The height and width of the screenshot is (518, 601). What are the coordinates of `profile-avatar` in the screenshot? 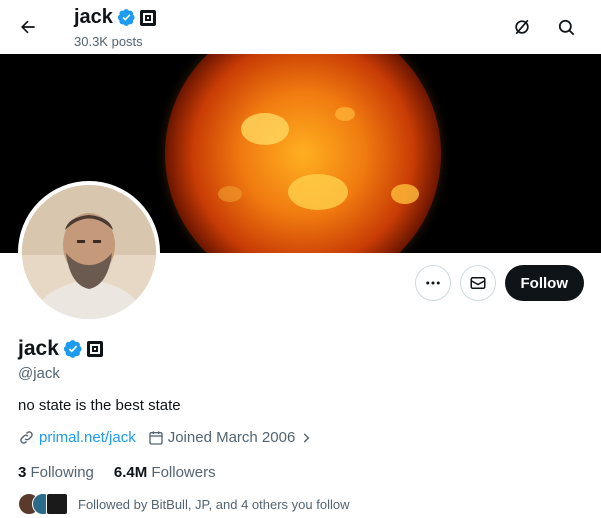 It's located at (89, 252).